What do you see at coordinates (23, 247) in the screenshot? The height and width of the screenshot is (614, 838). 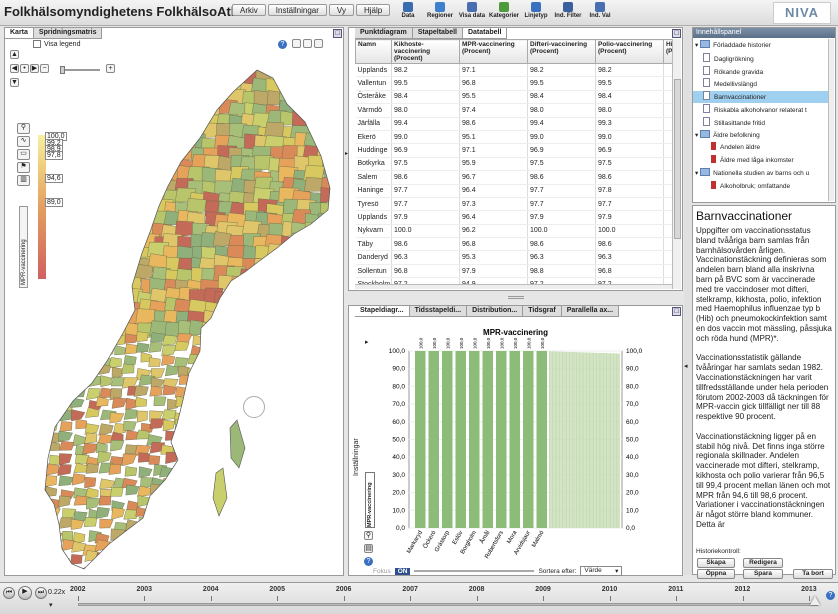 I see `indicator-selector: MPR-vaccinering` at bounding box center [23, 247].